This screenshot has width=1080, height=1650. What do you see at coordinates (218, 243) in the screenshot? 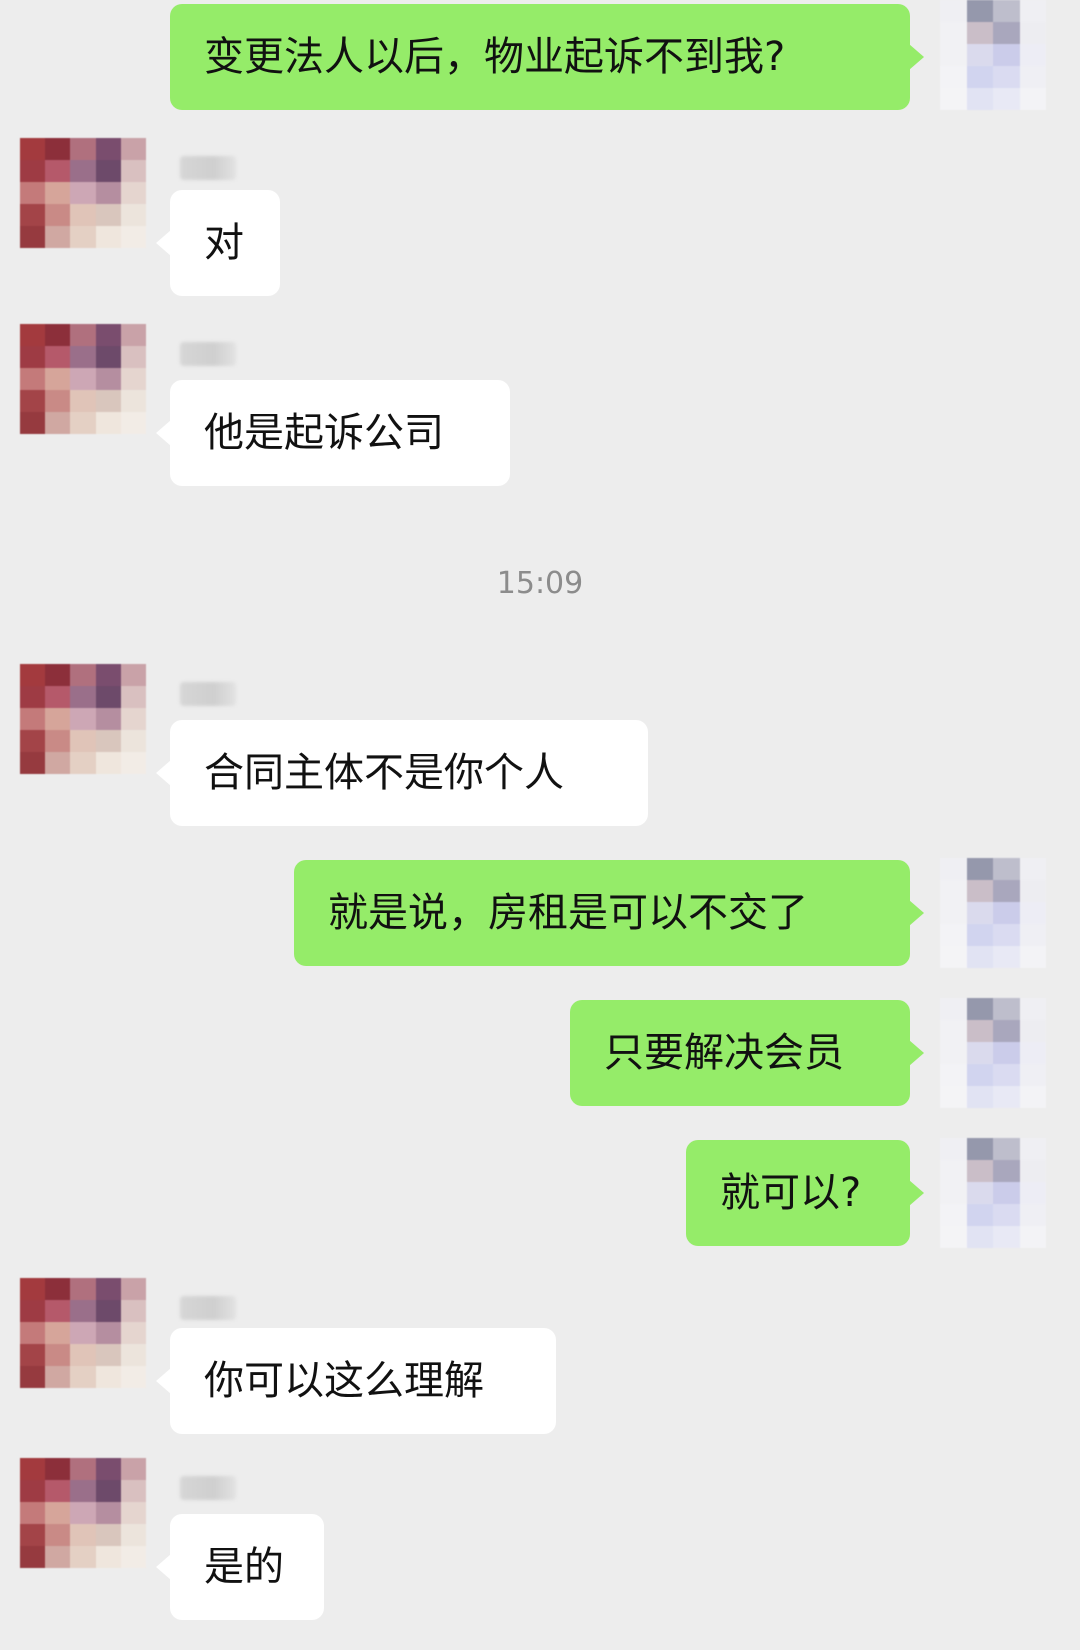
I see `message-bubble-incoming: 对` at bounding box center [218, 243].